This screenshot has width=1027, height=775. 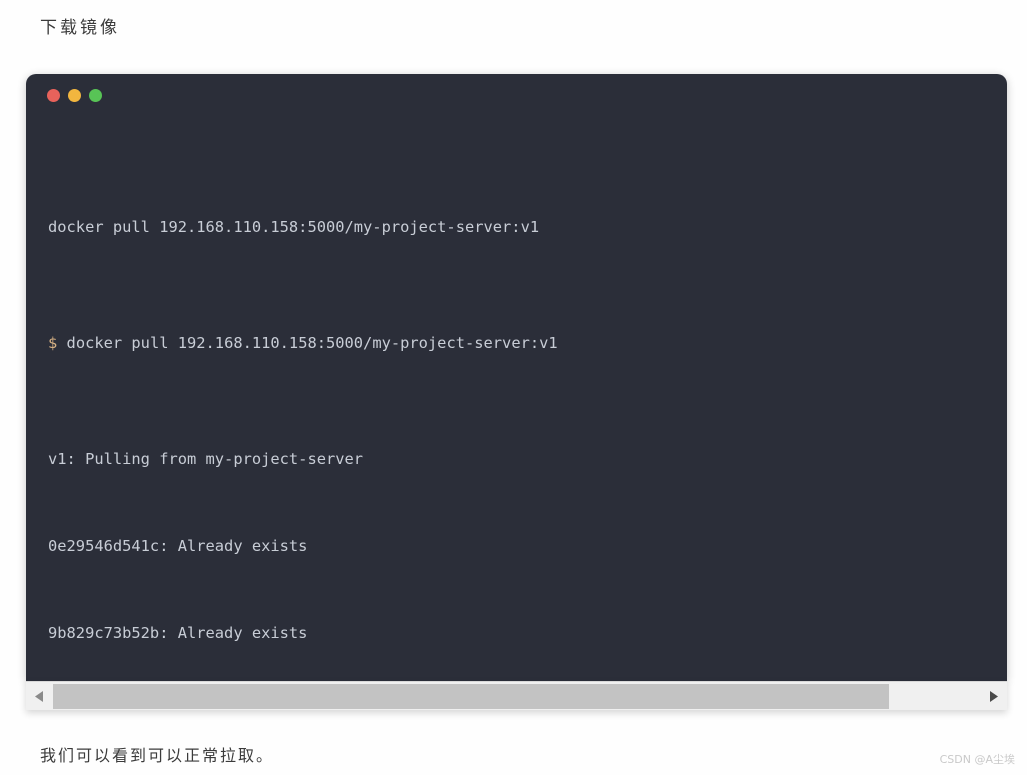 I want to click on watermark: CSDN @A尘埃, so click(x=977, y=759).